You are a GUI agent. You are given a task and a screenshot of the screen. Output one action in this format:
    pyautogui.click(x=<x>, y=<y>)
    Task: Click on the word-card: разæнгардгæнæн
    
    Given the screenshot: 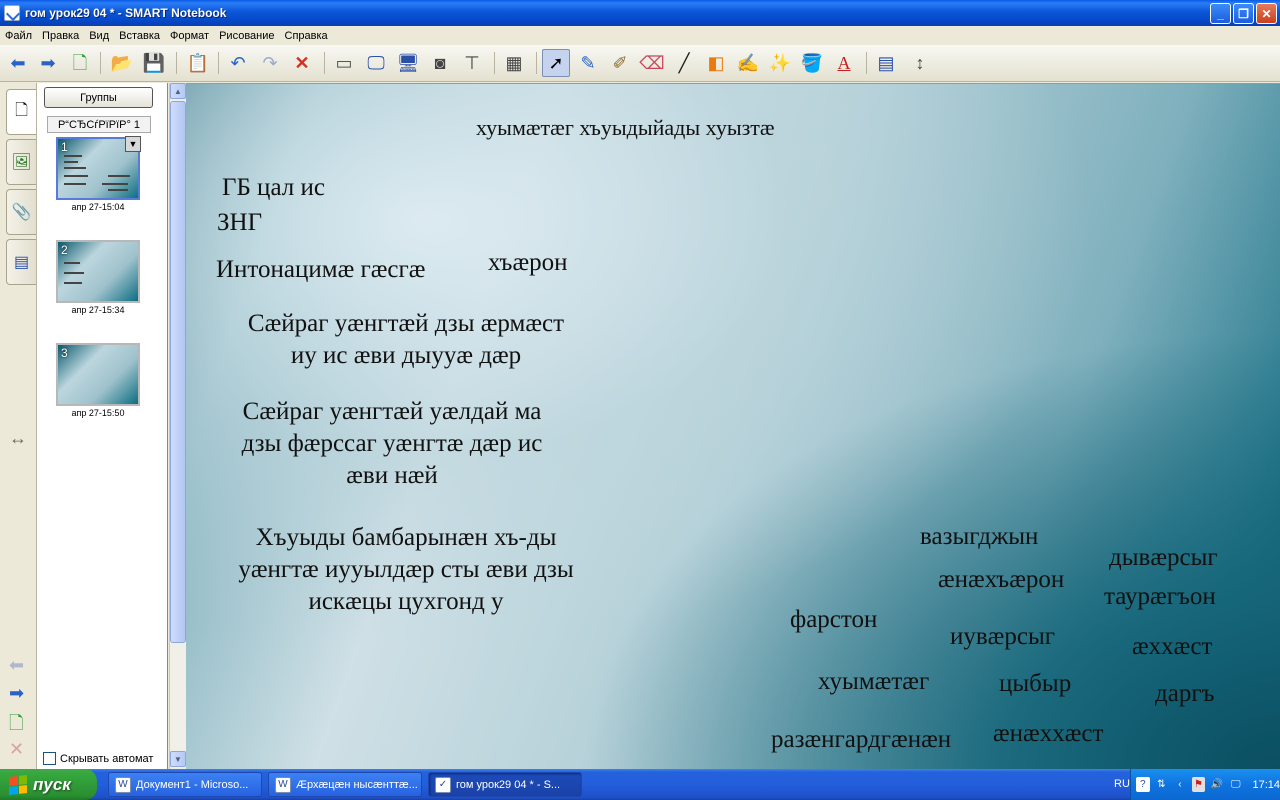 What is the action you would take?
    pyautogui.click(x=861, y=740)
    